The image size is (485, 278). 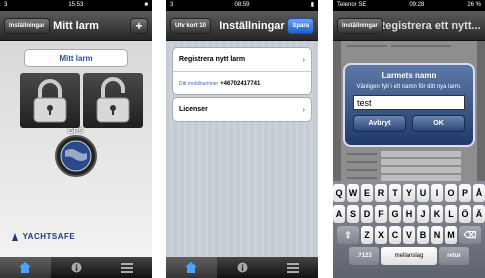 I want to click on gps-globe-button, so click(x=76, y=156).